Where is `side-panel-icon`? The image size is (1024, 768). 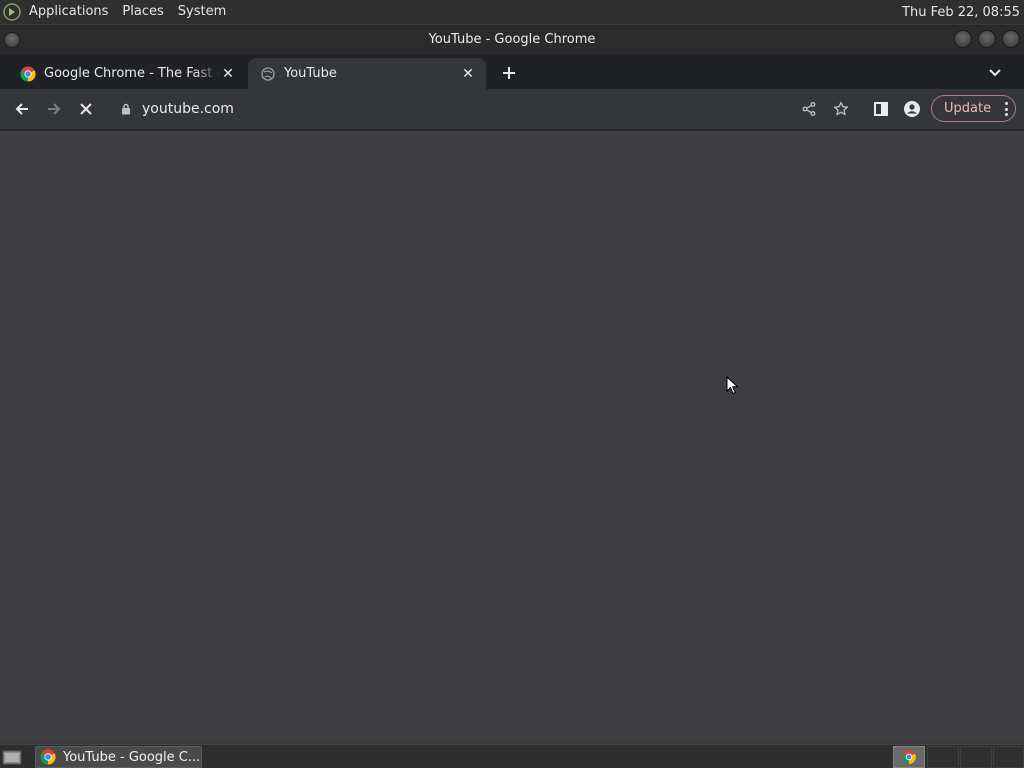 side-panel-icon is located at coordinates (881, 109).